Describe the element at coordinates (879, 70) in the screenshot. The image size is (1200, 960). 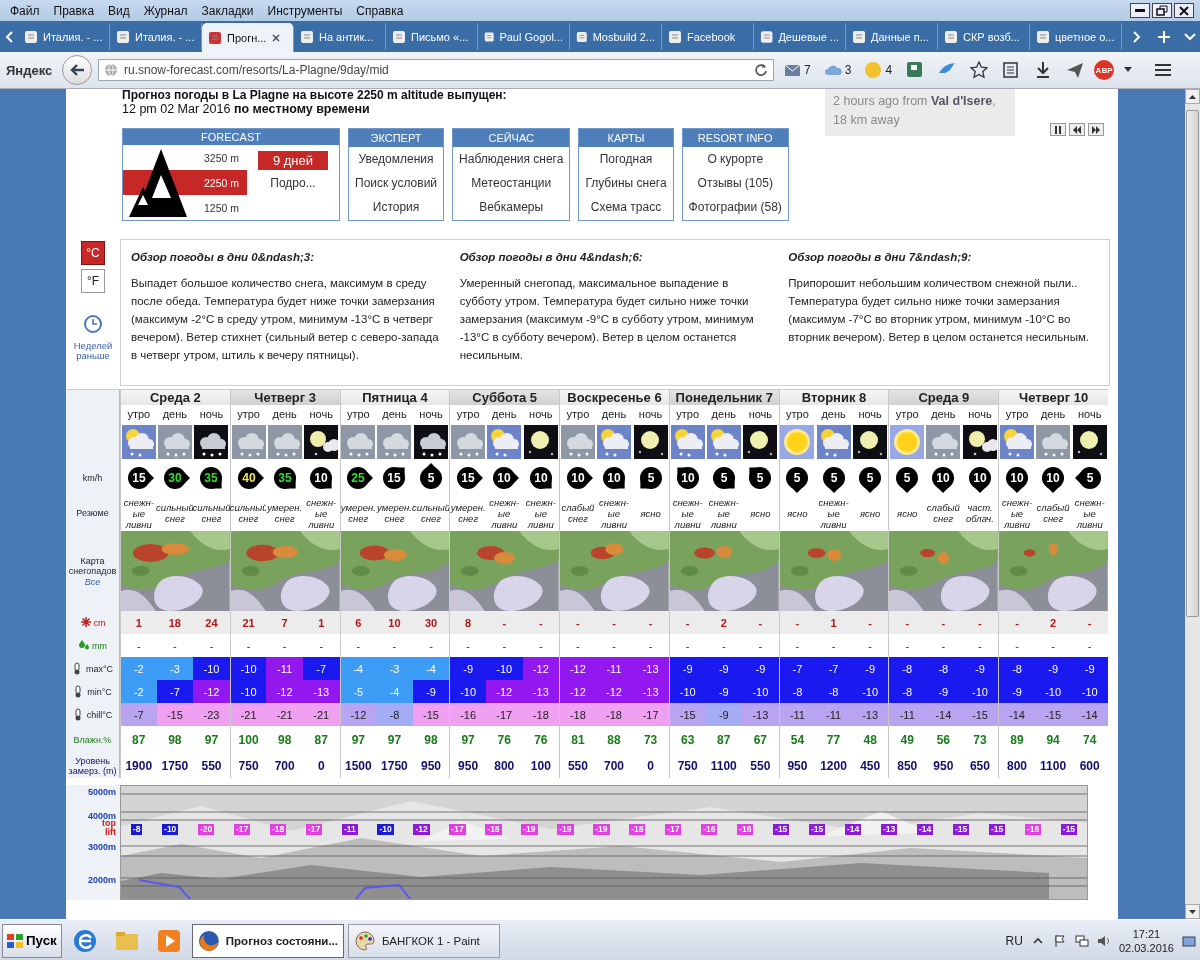
I see `counter-button: 4` at that location.